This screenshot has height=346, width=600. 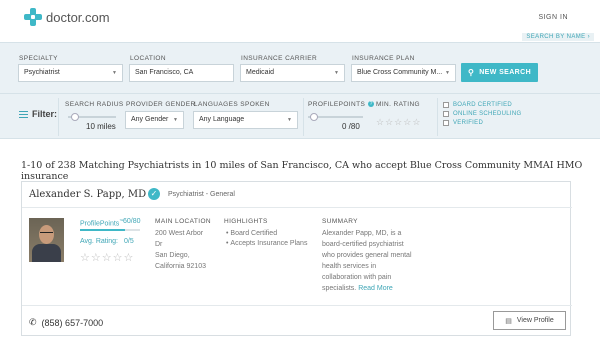 I want to click on address-line: Dr, so click(x=159, y=244).